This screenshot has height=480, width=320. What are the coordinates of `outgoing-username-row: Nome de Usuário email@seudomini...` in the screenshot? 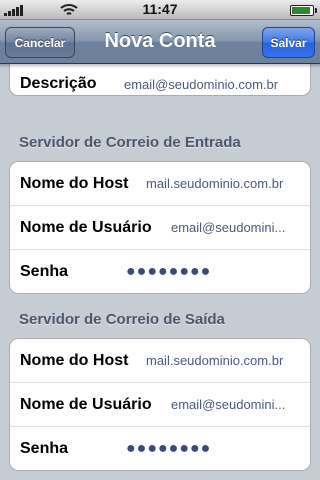 It's located at (160, 405).